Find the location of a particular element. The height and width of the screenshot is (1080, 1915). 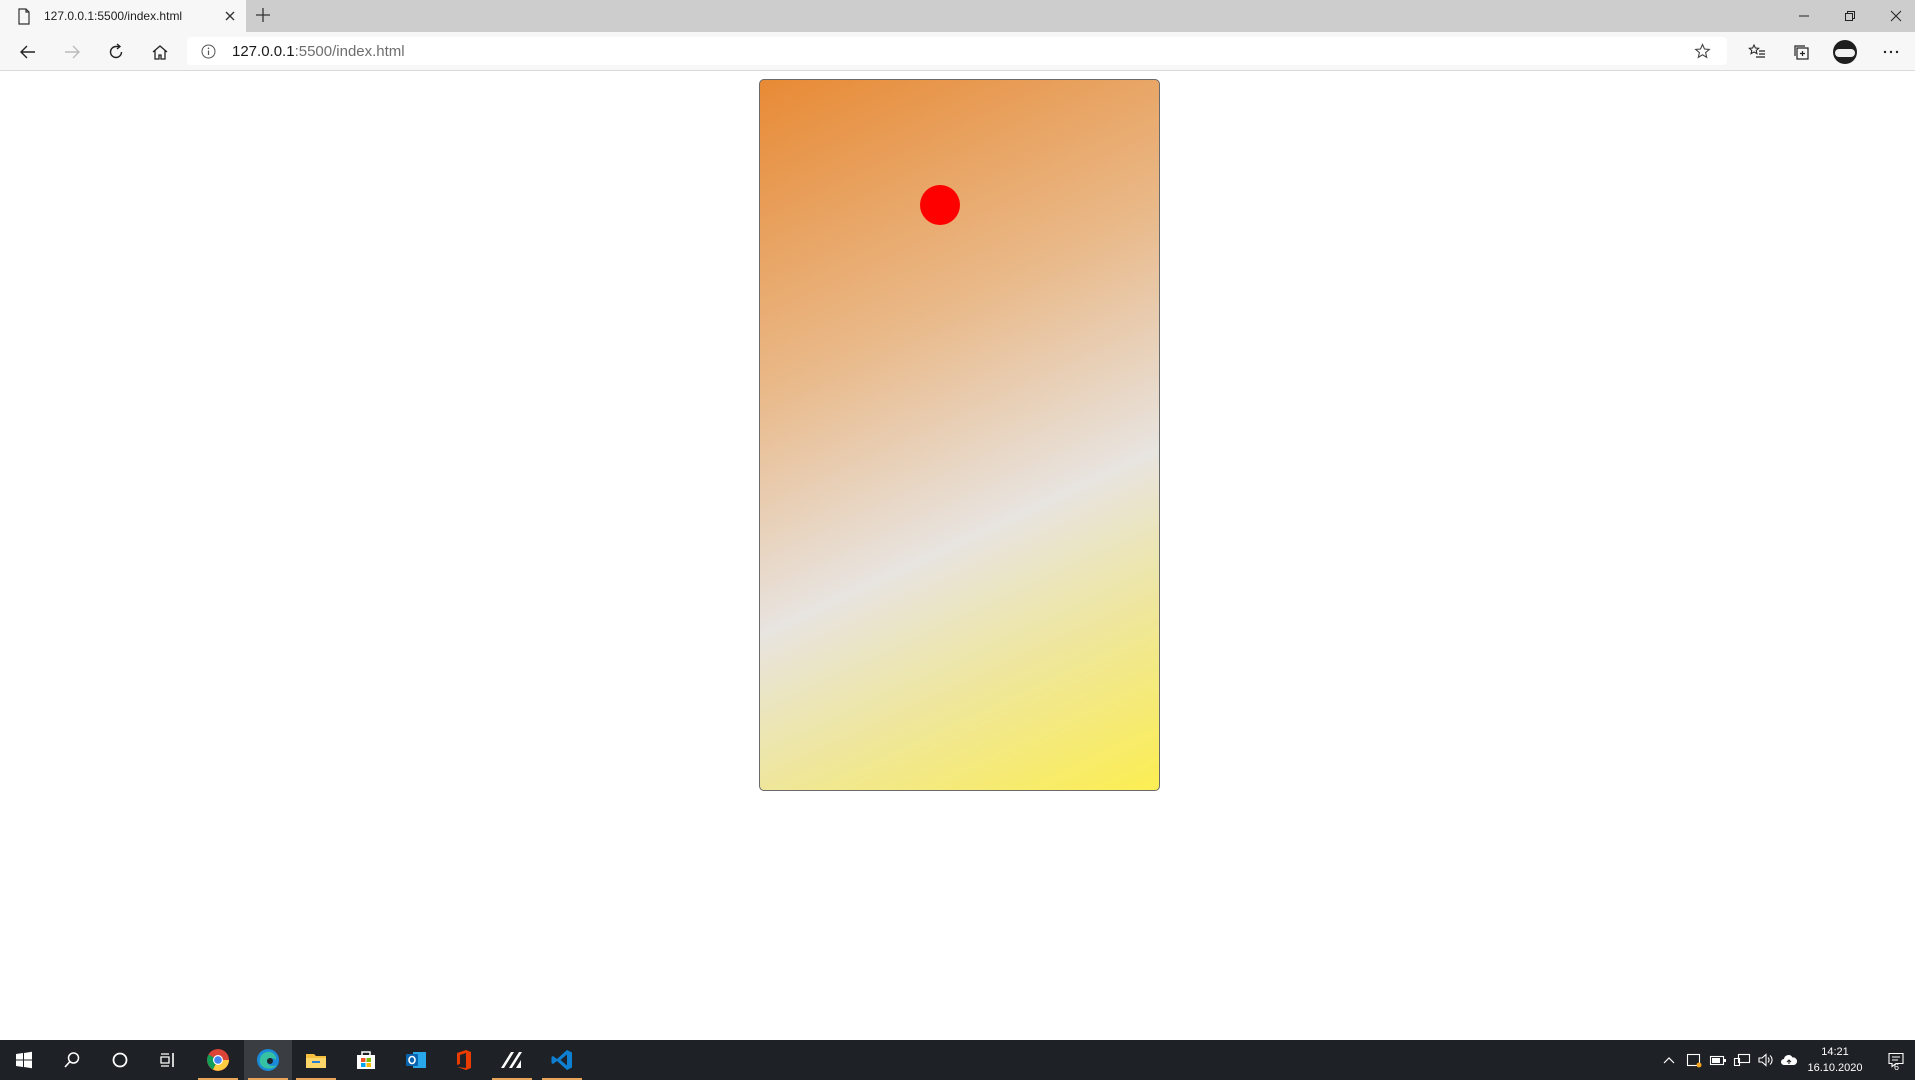

address-bar: 127.0.0.1:5500/index.html is located at coordinates (957, 51).